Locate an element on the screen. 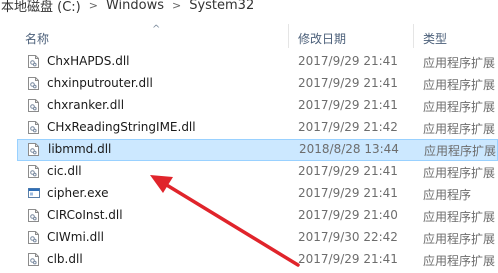 This screenshot has width=498, height=273. file-modified-date: 2018/8/28 13:44 is located at coordinates (349, 149).